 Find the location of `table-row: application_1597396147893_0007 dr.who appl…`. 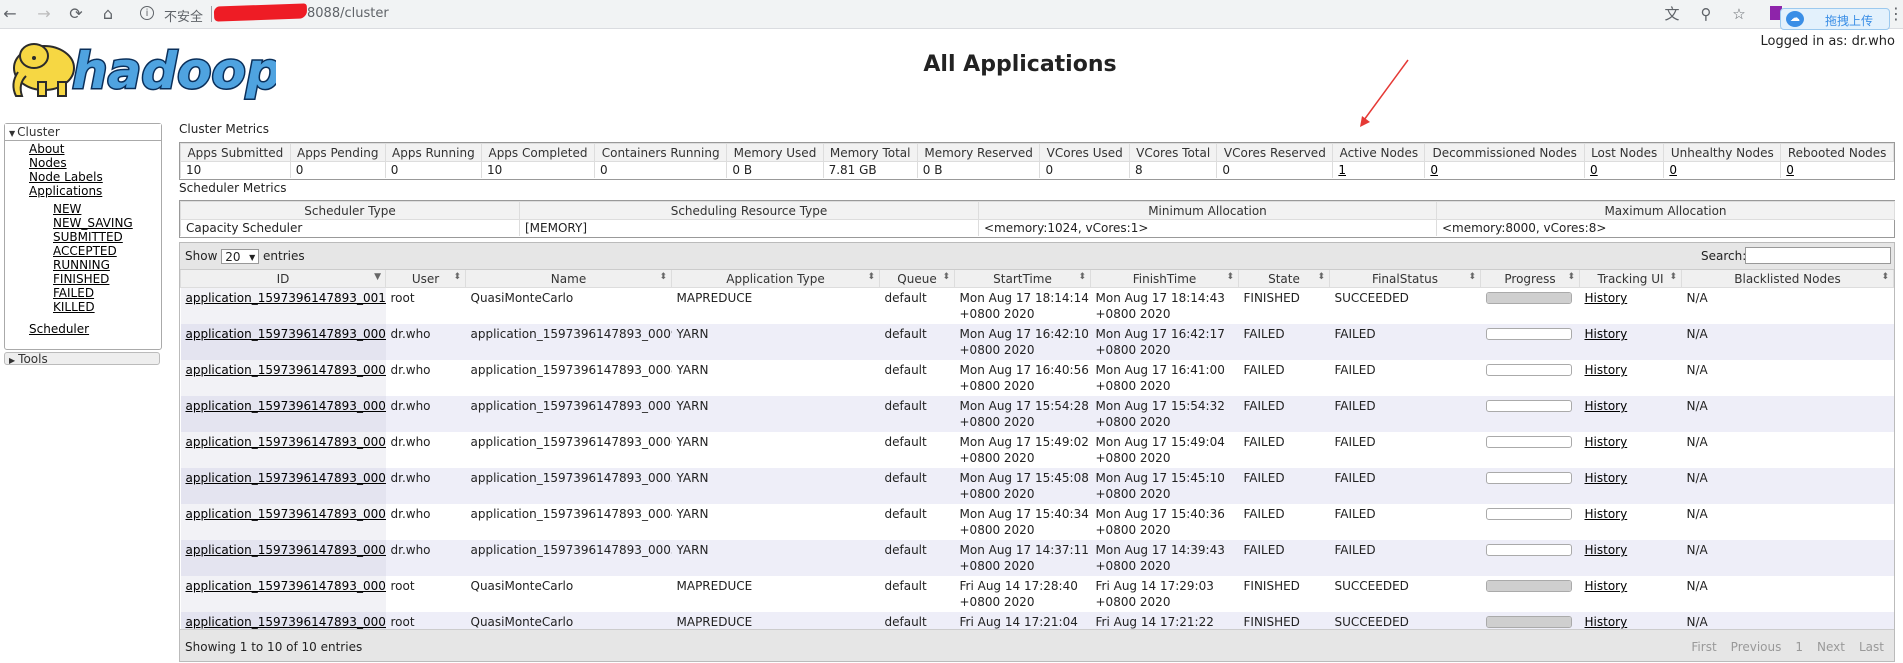

table-row: application_1597396147893_0007 dr.who appl… is located at coordinates (1037, 414).